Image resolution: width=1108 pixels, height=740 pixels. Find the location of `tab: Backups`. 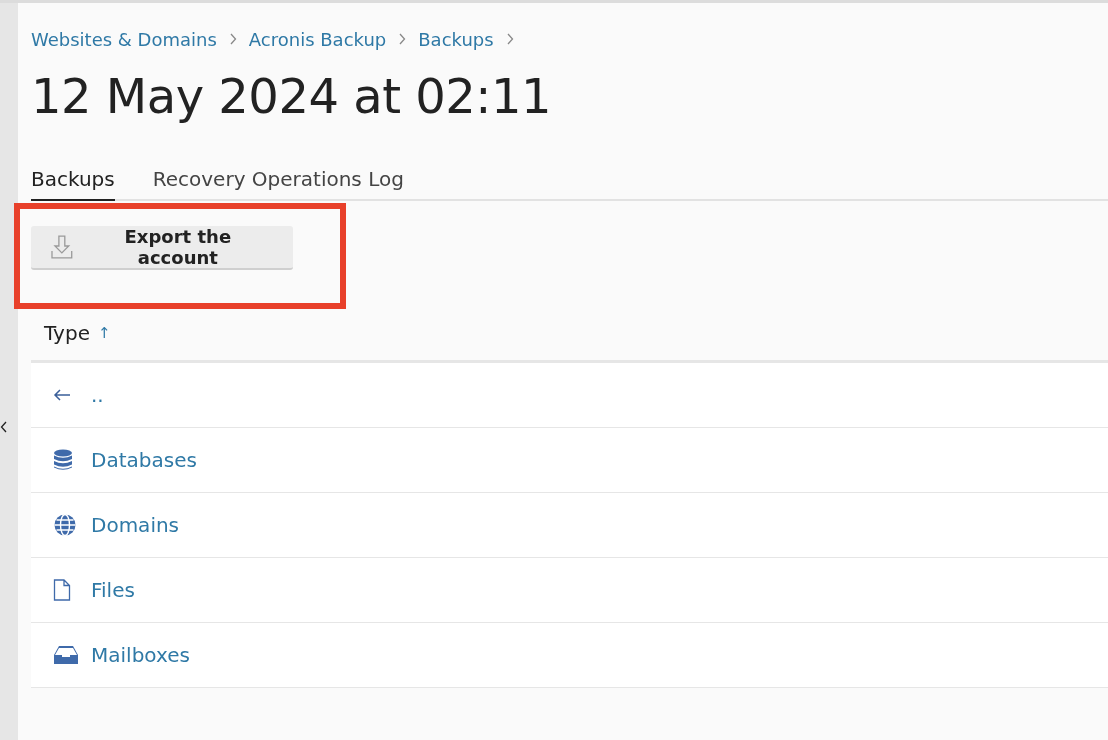

tab: Backups is located at coordinates (73, 181).